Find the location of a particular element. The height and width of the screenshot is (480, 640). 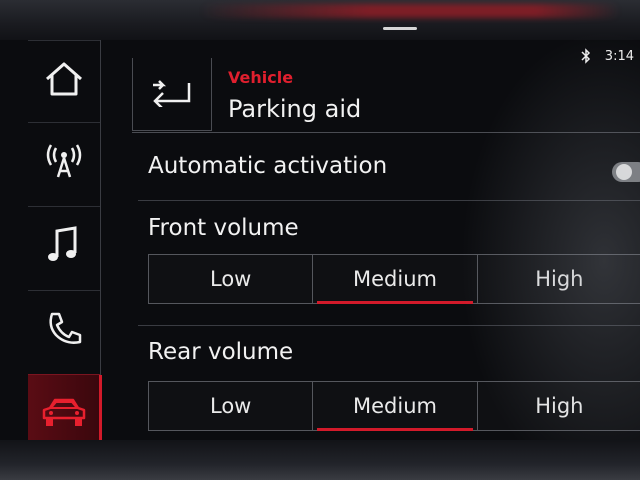

sidebar-item-home is located at coordinates (64, 80).